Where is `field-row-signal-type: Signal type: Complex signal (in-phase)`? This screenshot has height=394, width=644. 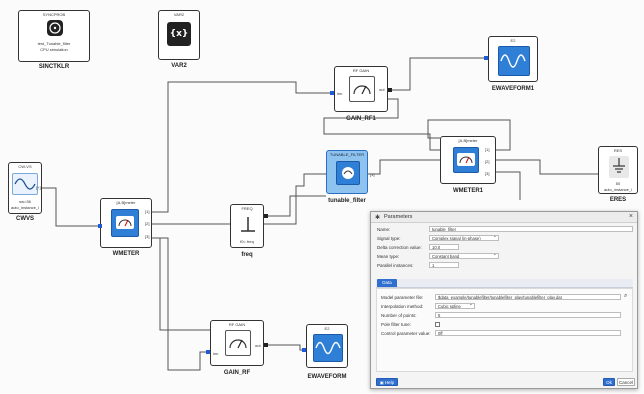
field-row-signal-type: Signal type: Complex signal (in-phase) is located at coordinates (506, 238).